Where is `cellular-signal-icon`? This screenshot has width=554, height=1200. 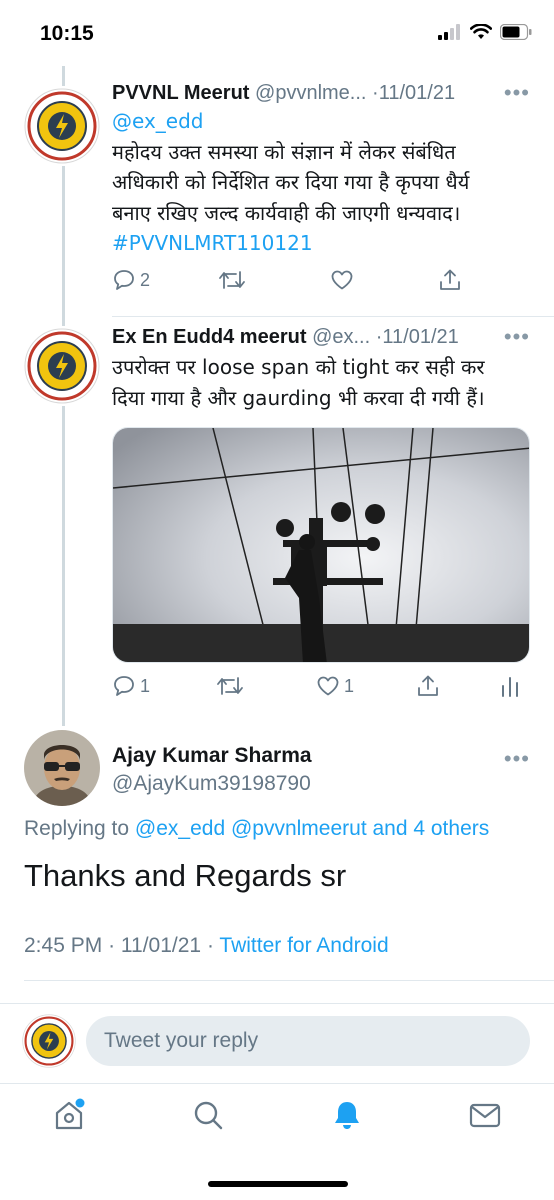 cellular-signal-icon is located at coordinates (449, 32).